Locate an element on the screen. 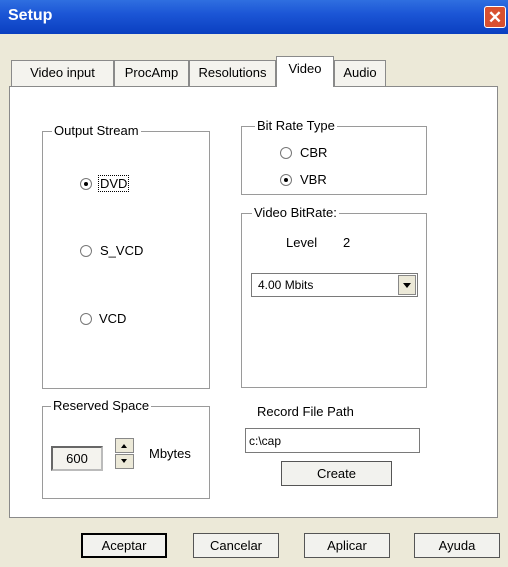 The height and width of the screenshot is (567, 508). cbr-label: CBR is located at coordinates (313, 152).